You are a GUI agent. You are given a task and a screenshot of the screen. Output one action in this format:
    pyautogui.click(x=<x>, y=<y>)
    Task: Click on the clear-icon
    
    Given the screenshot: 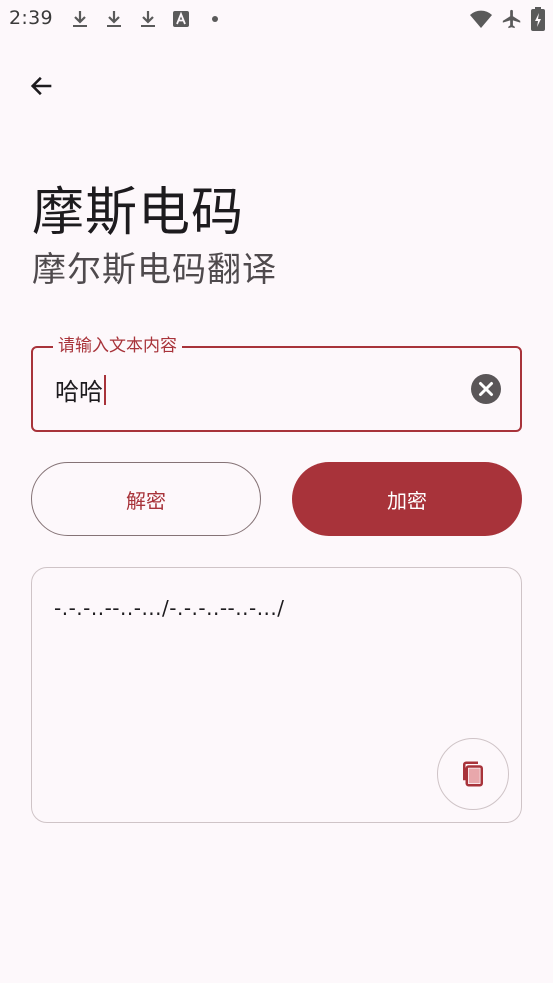 What is the action you would take?
    pyautogui.click(x=486, y=389)
    